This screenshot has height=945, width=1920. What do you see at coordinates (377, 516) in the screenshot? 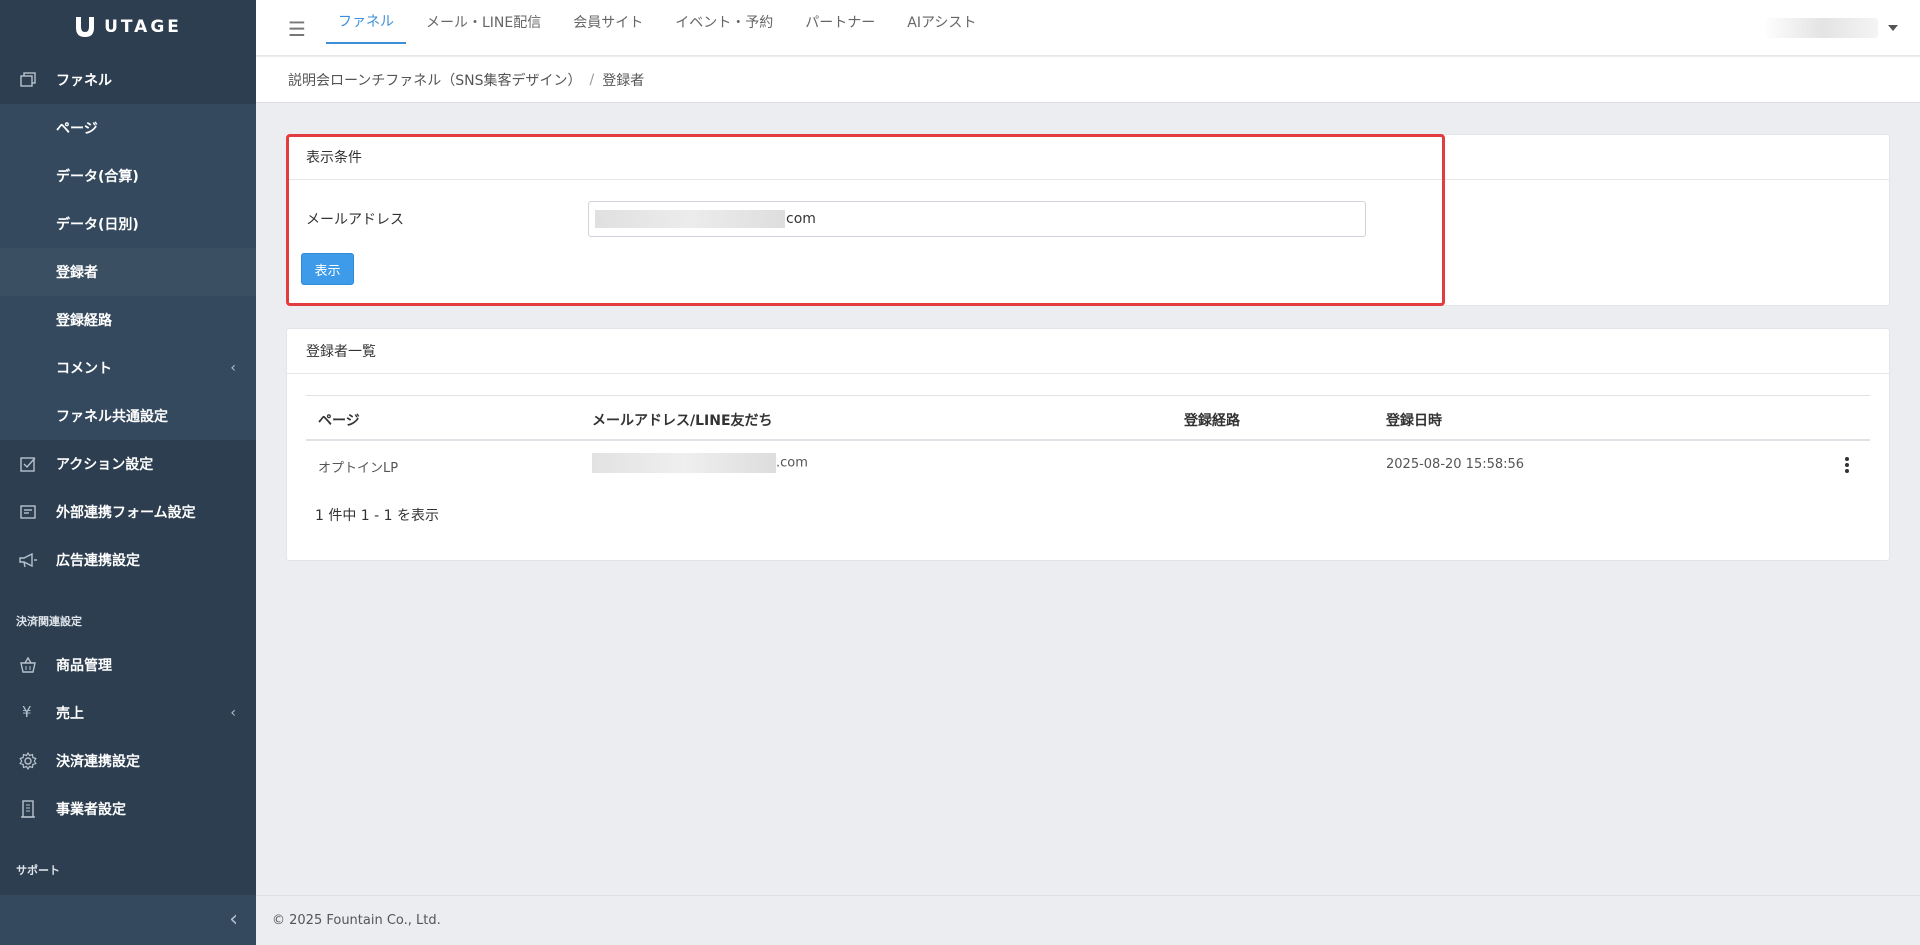
I see `pagination-info: 1 件中 1 - 1 を表示` at bounding box center [377, 516].